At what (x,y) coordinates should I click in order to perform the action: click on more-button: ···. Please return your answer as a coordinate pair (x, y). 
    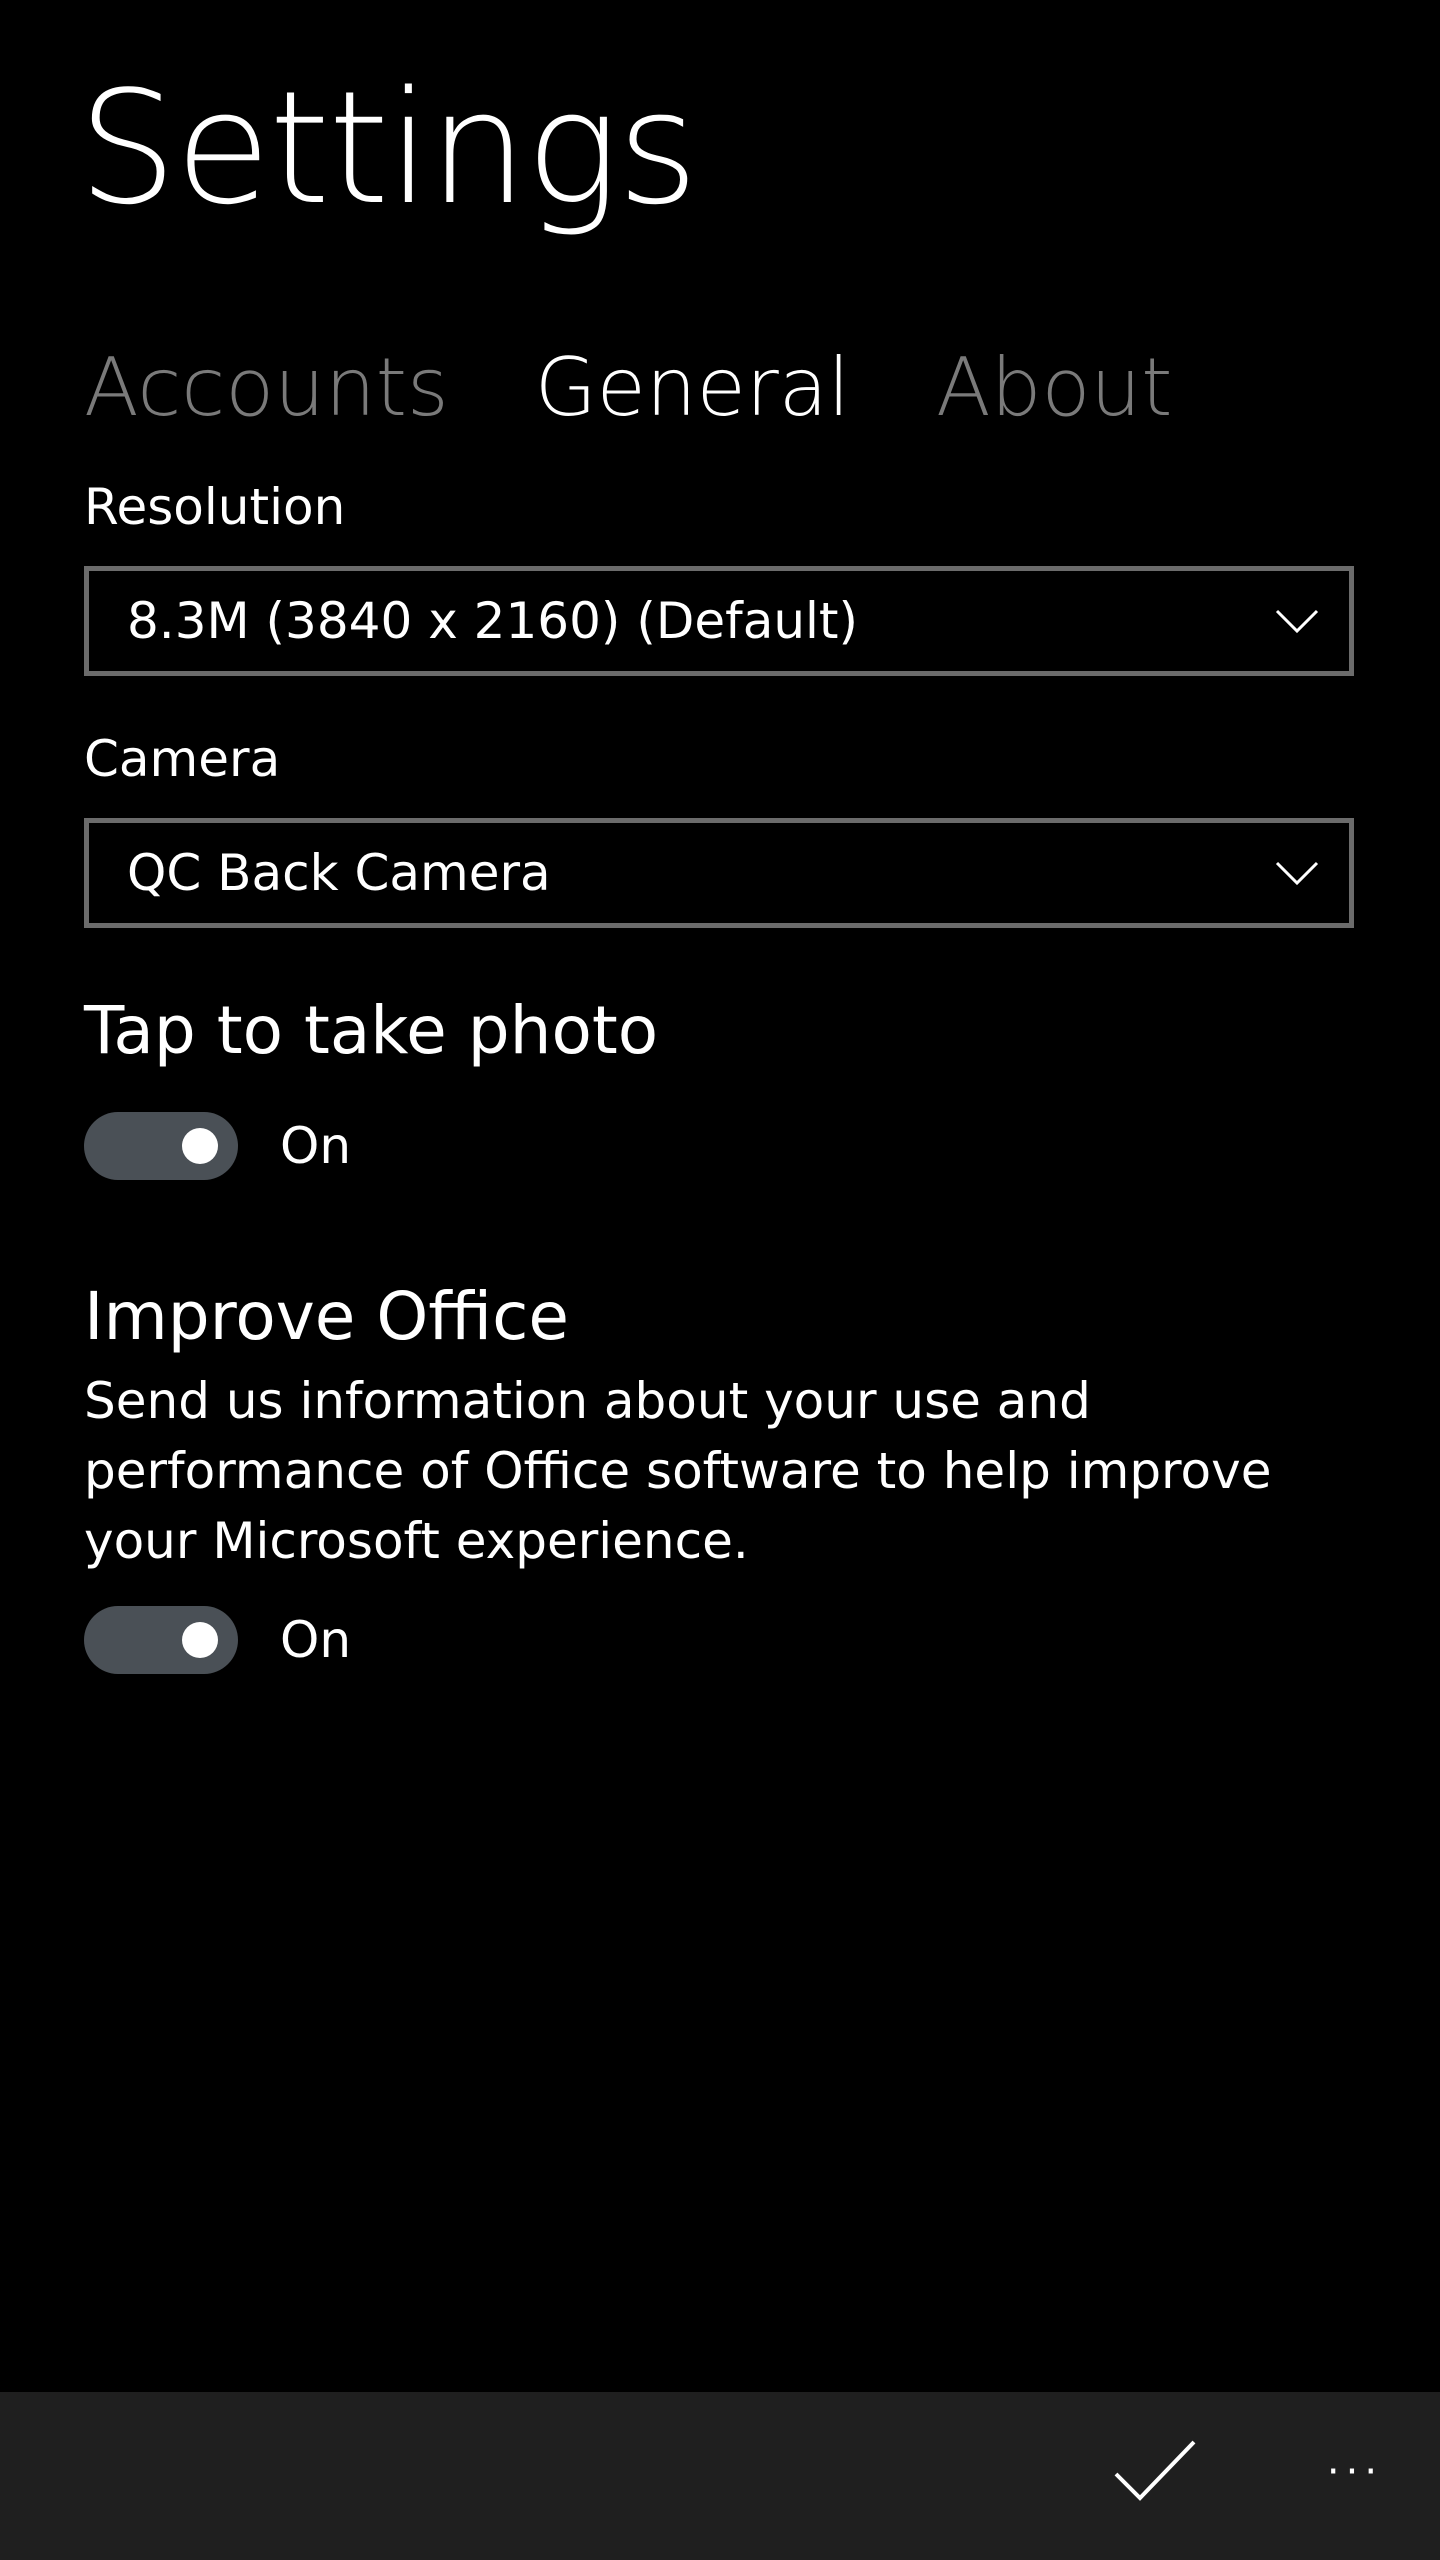
    Looking at the image, I should click on (1355, 2472).